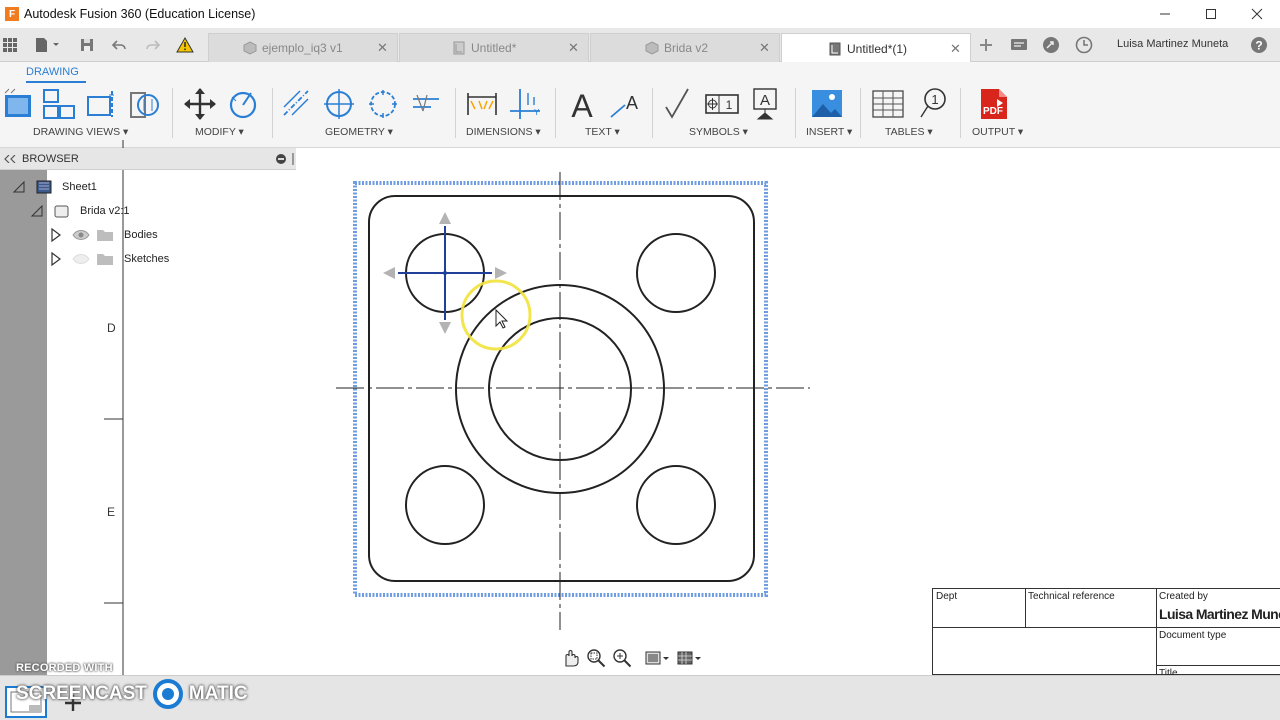 The image size is (1280, 720). I want to click on browser-minus-icon, so click(281, 159).